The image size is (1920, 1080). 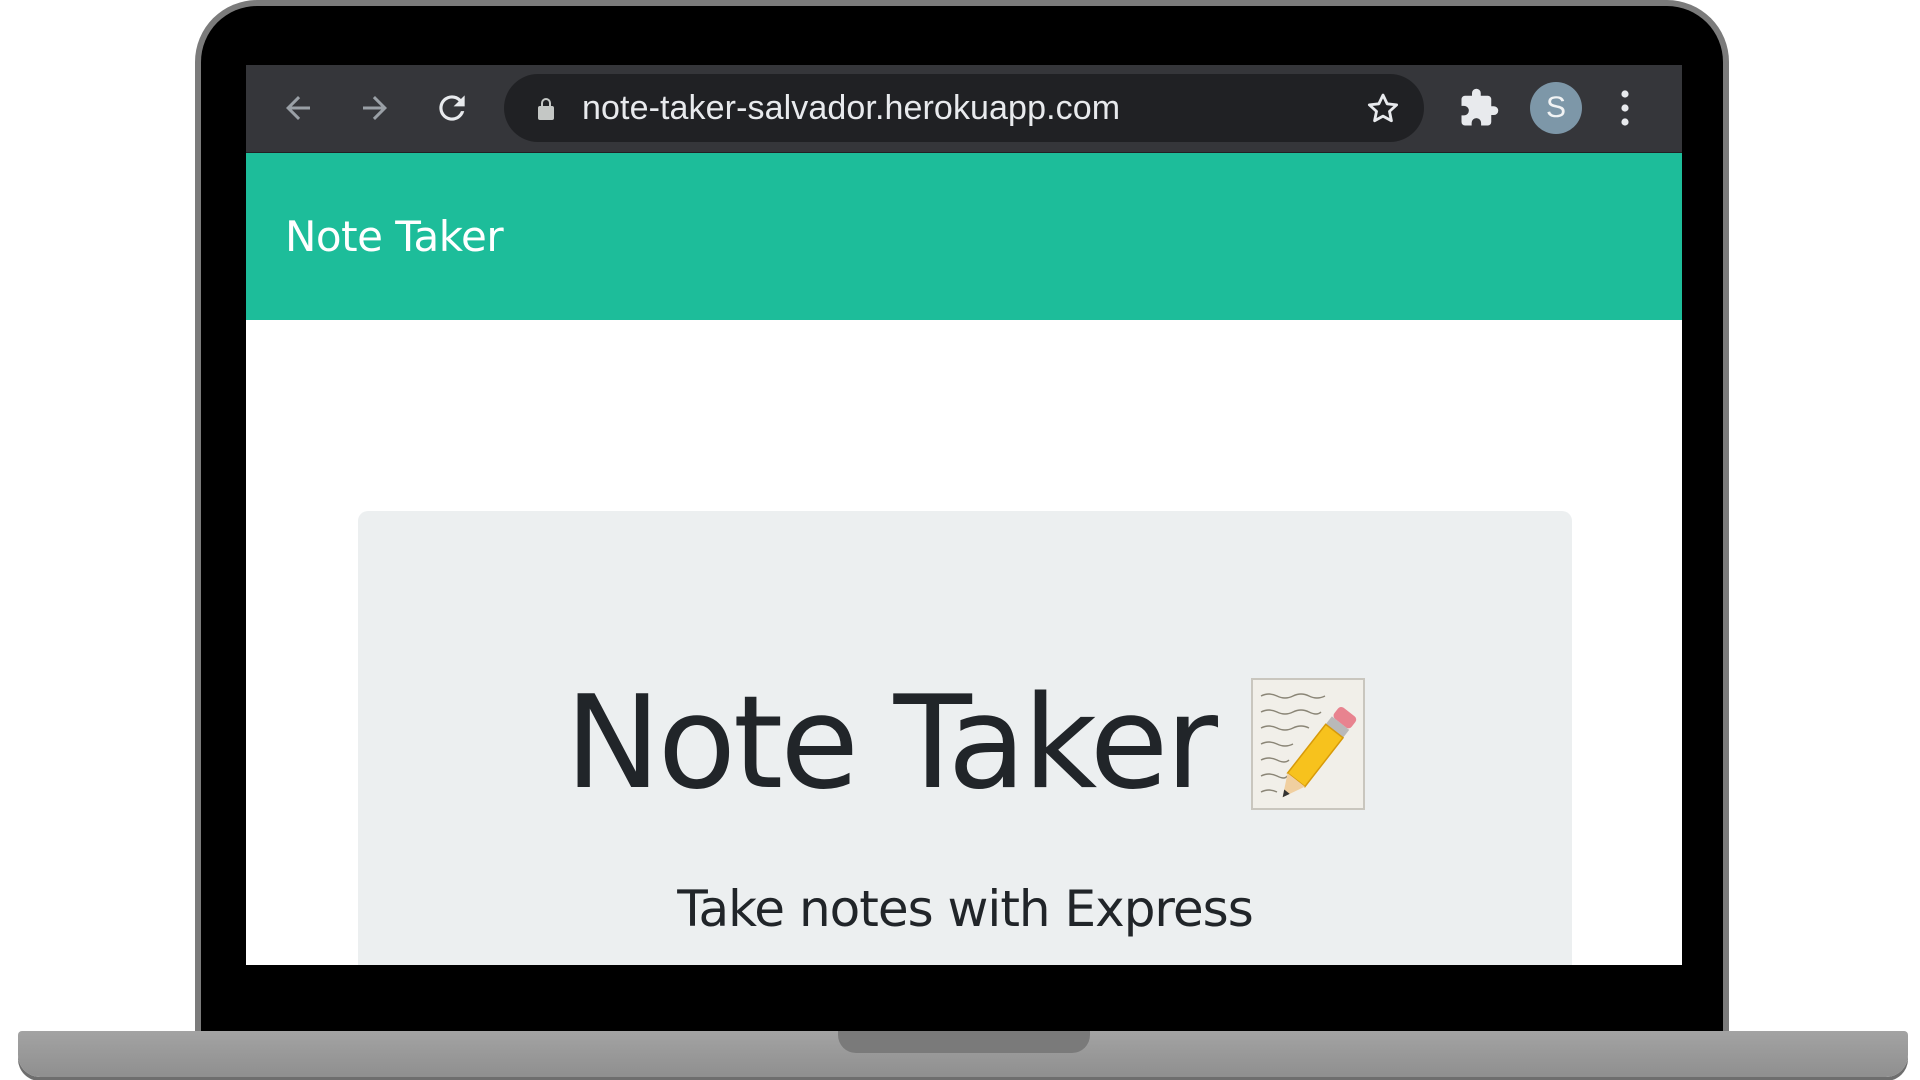 I want to click on arrow-left-icon, so click(x=298, y=108).